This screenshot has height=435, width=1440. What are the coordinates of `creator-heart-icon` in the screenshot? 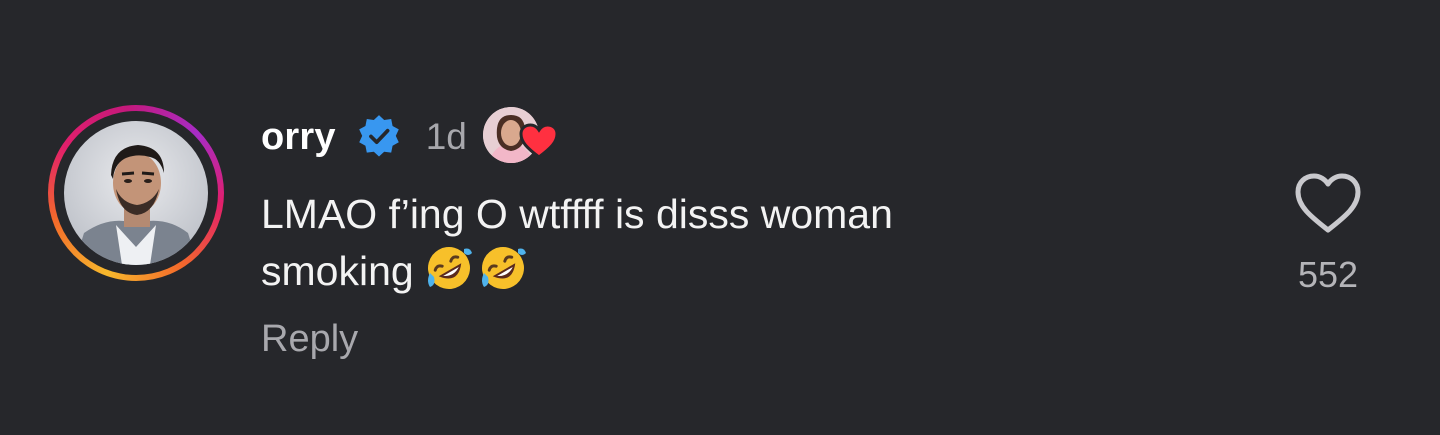 It's located at (539, 141).